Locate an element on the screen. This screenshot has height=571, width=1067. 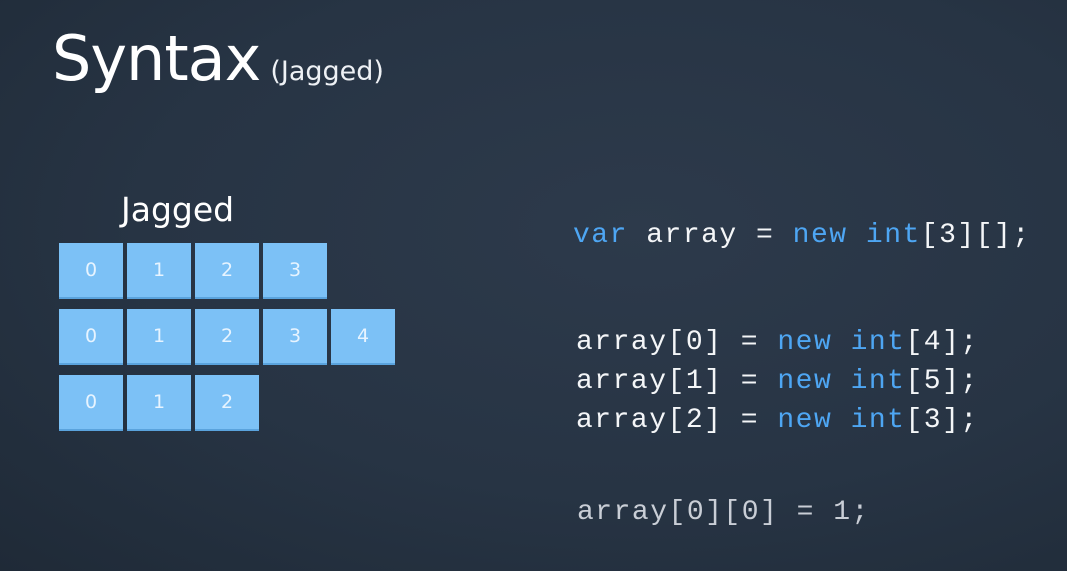
code-declaration: var array = new int[3][]; is located at coordinates (802, 235).